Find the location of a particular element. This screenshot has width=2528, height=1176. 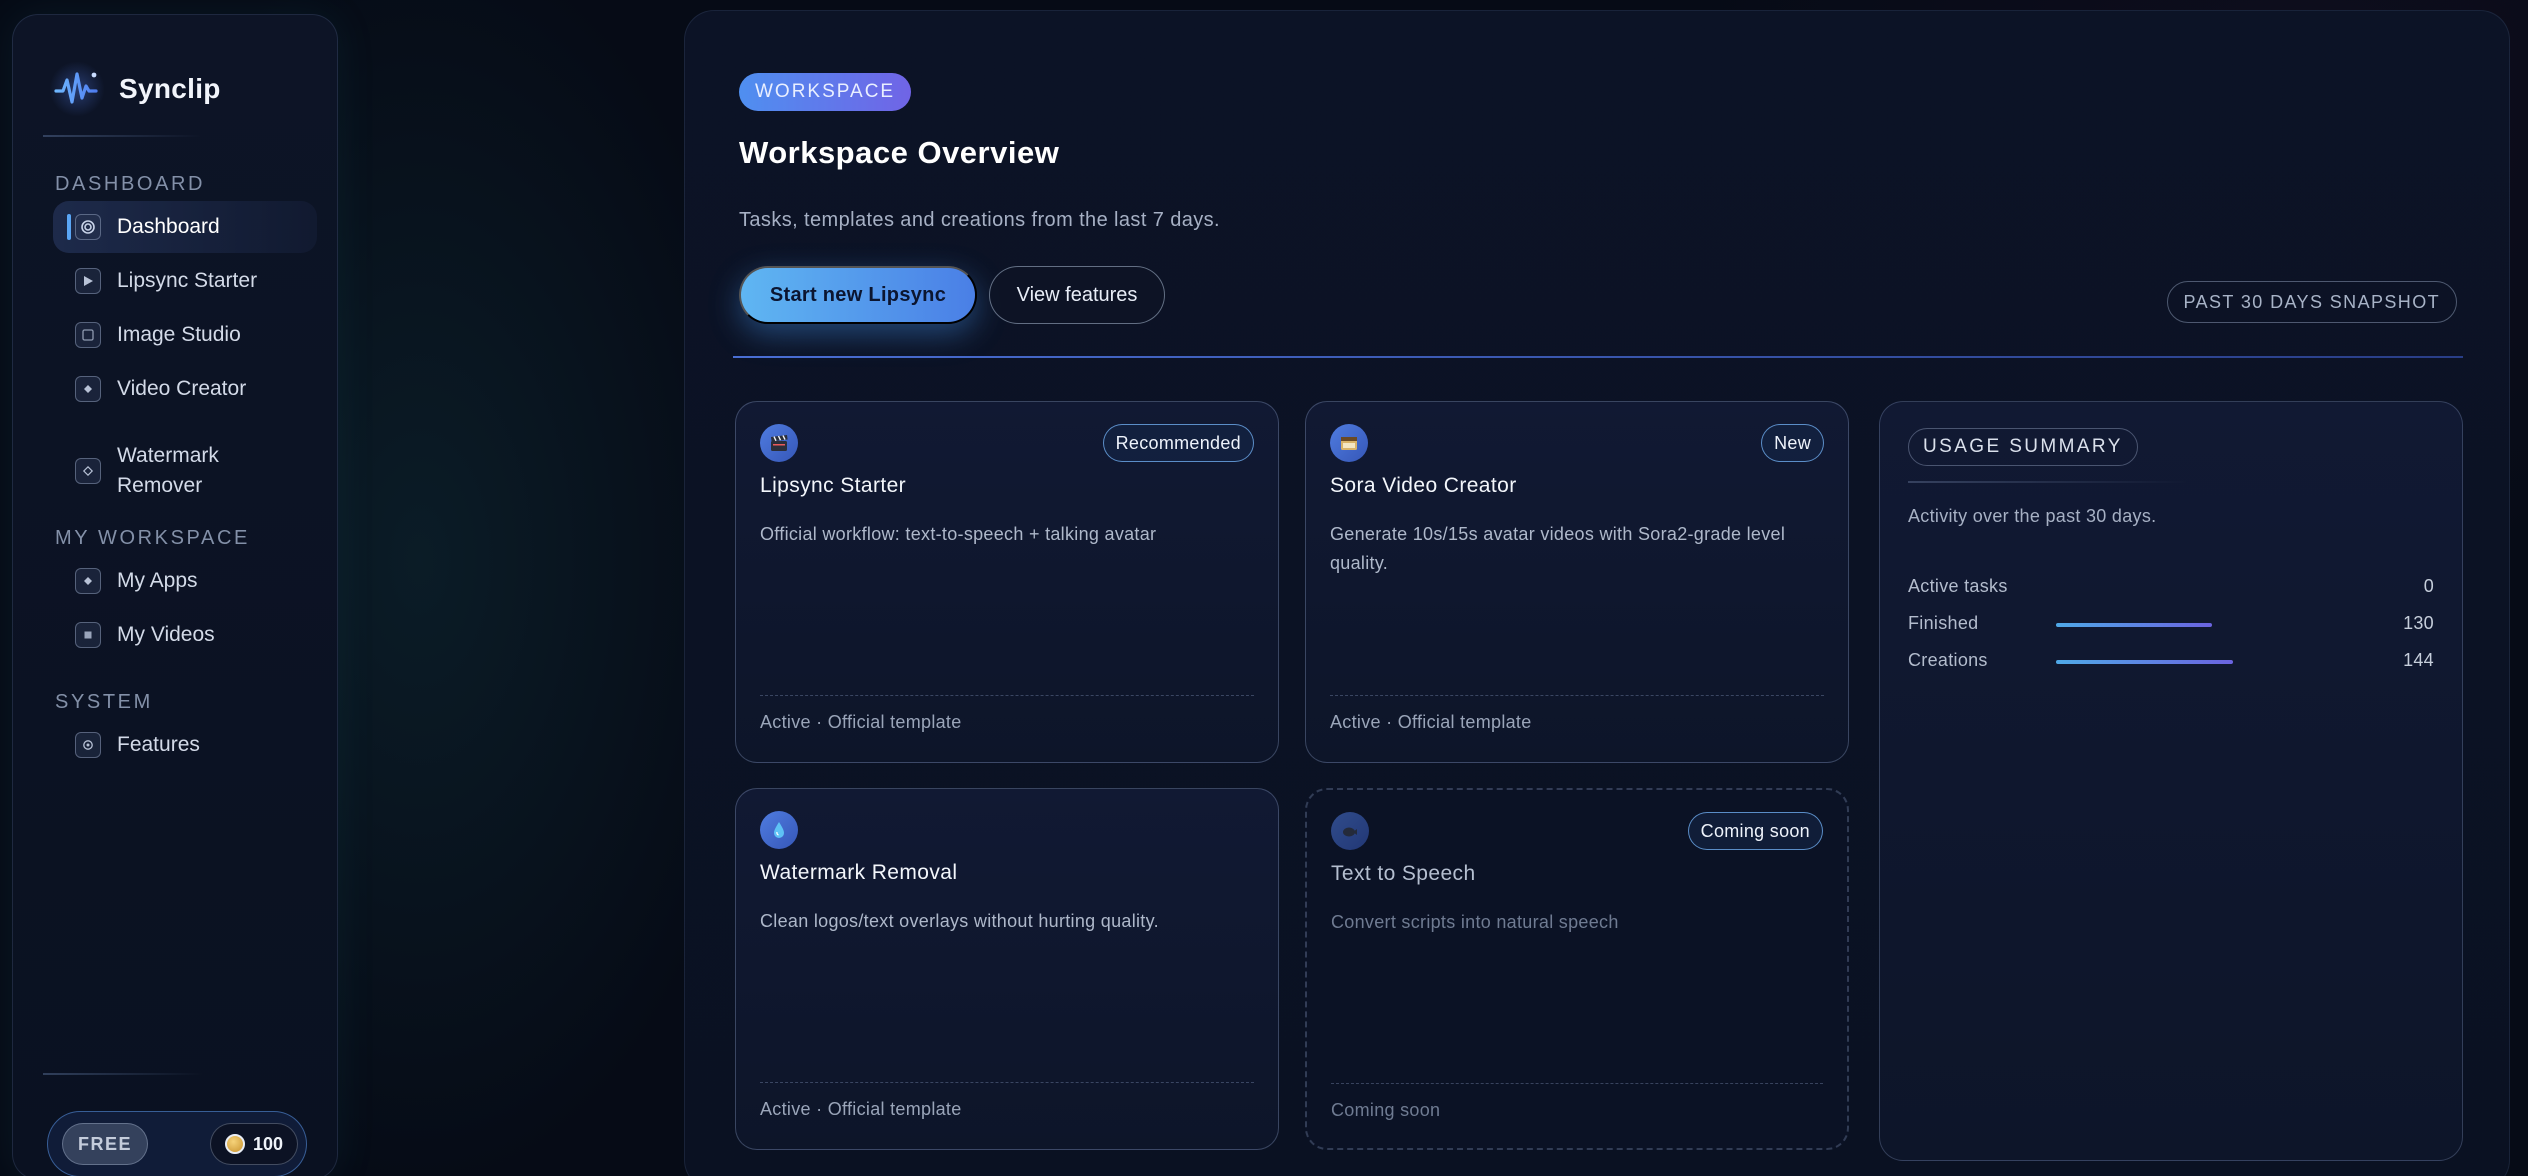

sidebar-item-label: Lipsync Starter is located at coordinates (187, 280).